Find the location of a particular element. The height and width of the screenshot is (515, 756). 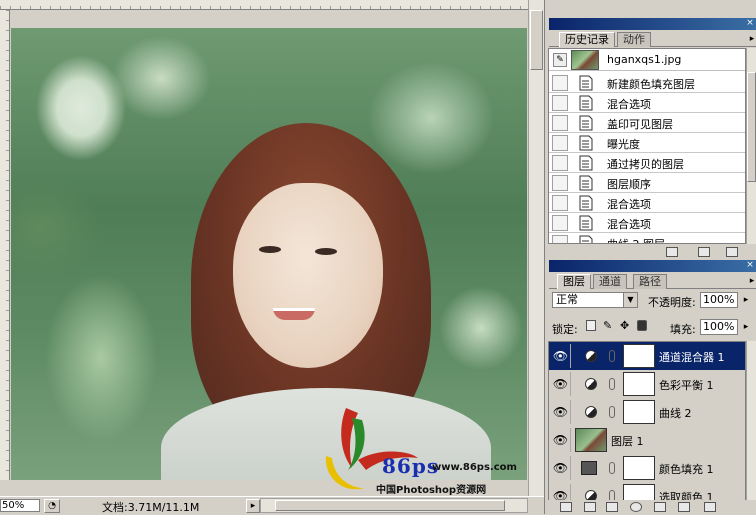

lock-transparency-icon is located at coordinates (591, 325).